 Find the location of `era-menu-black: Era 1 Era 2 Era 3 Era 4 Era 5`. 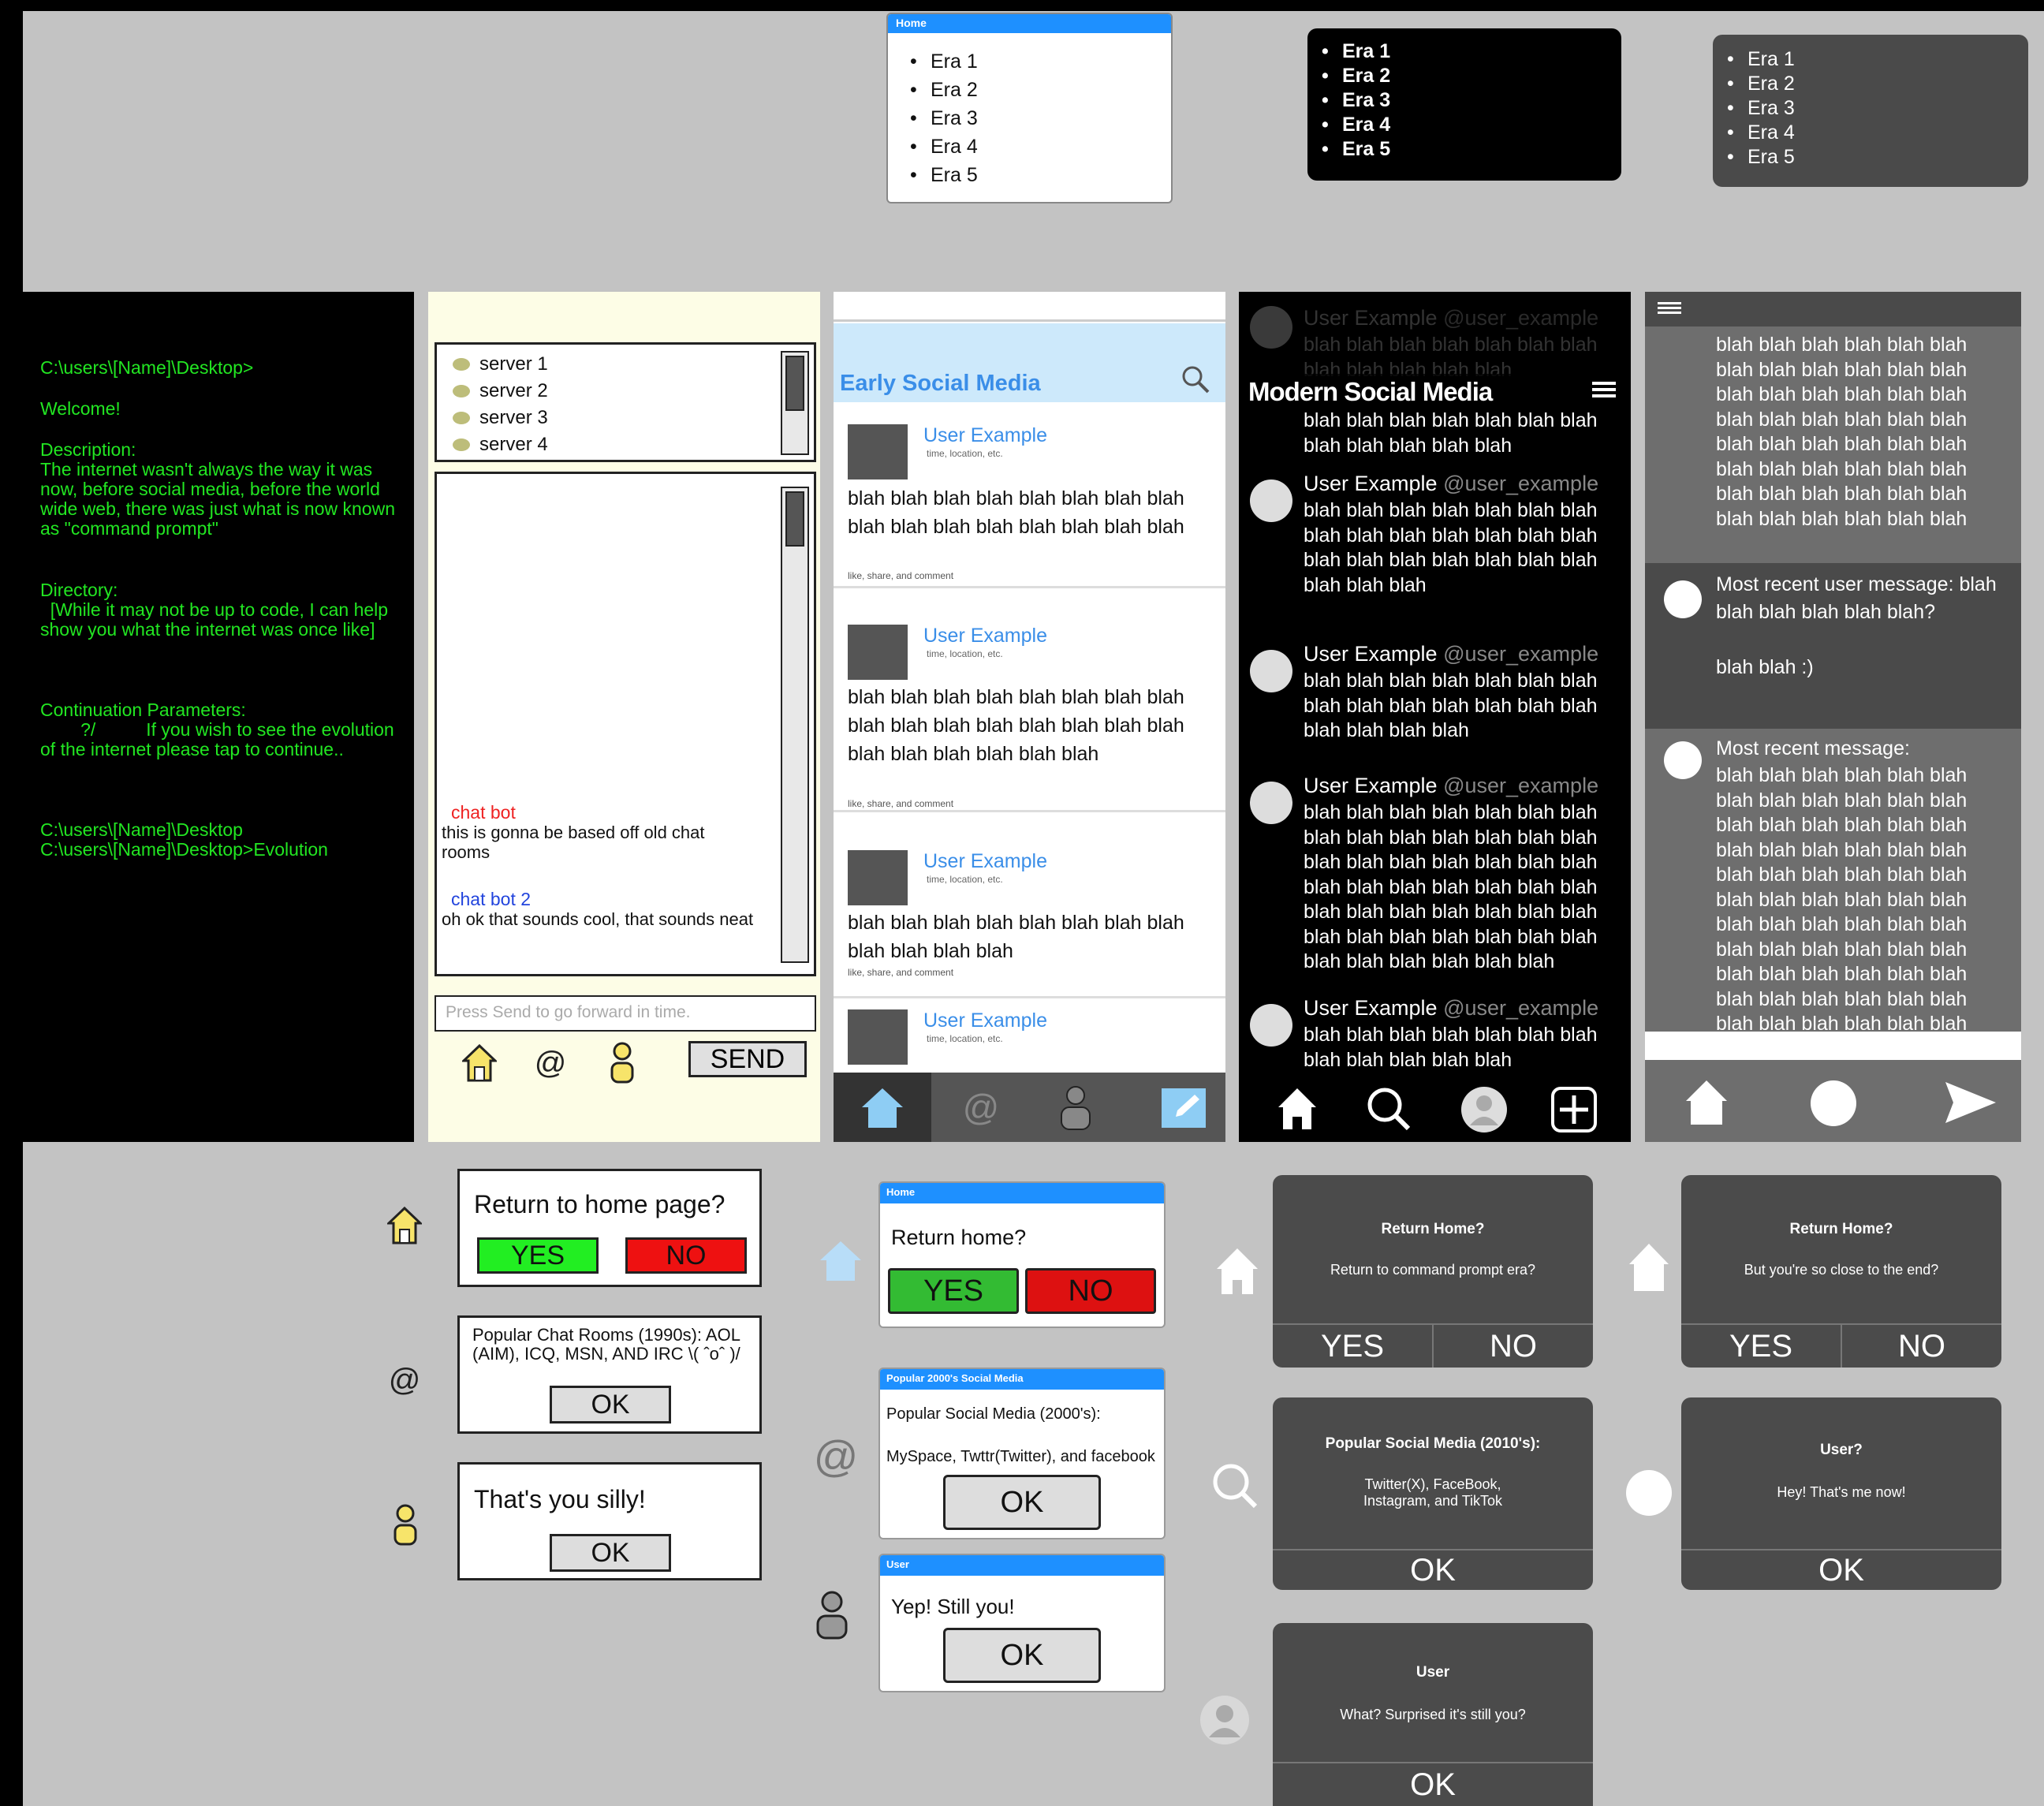

era-menu-black: Era 1 Era 2 Era 3 Era 4 Era 5 is located at coordinates (1464, 104).